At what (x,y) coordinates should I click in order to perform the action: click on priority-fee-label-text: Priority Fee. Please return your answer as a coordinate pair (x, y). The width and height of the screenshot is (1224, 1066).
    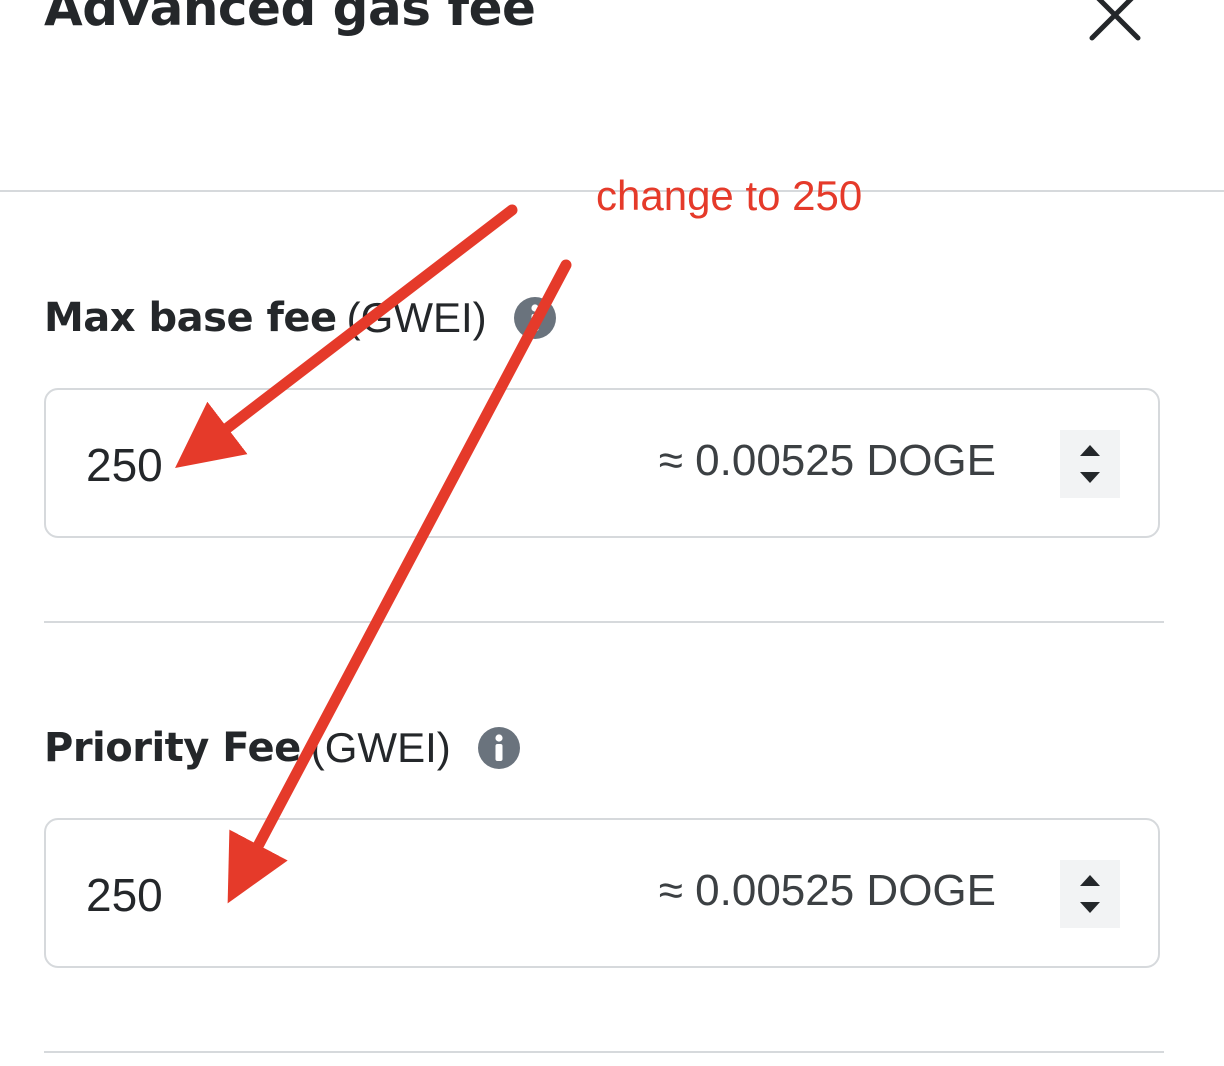
    Looking at the image, I should click on (172, 748).